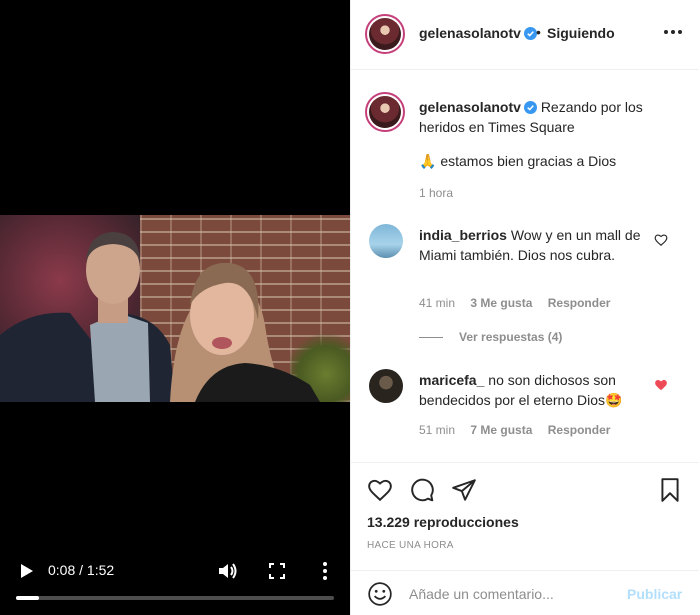 This screenshot has height=615, width=700. Describe the element at coordinates (436, 193) in the screenshot. I see `caption-timestamp: 1 hora` at that location.